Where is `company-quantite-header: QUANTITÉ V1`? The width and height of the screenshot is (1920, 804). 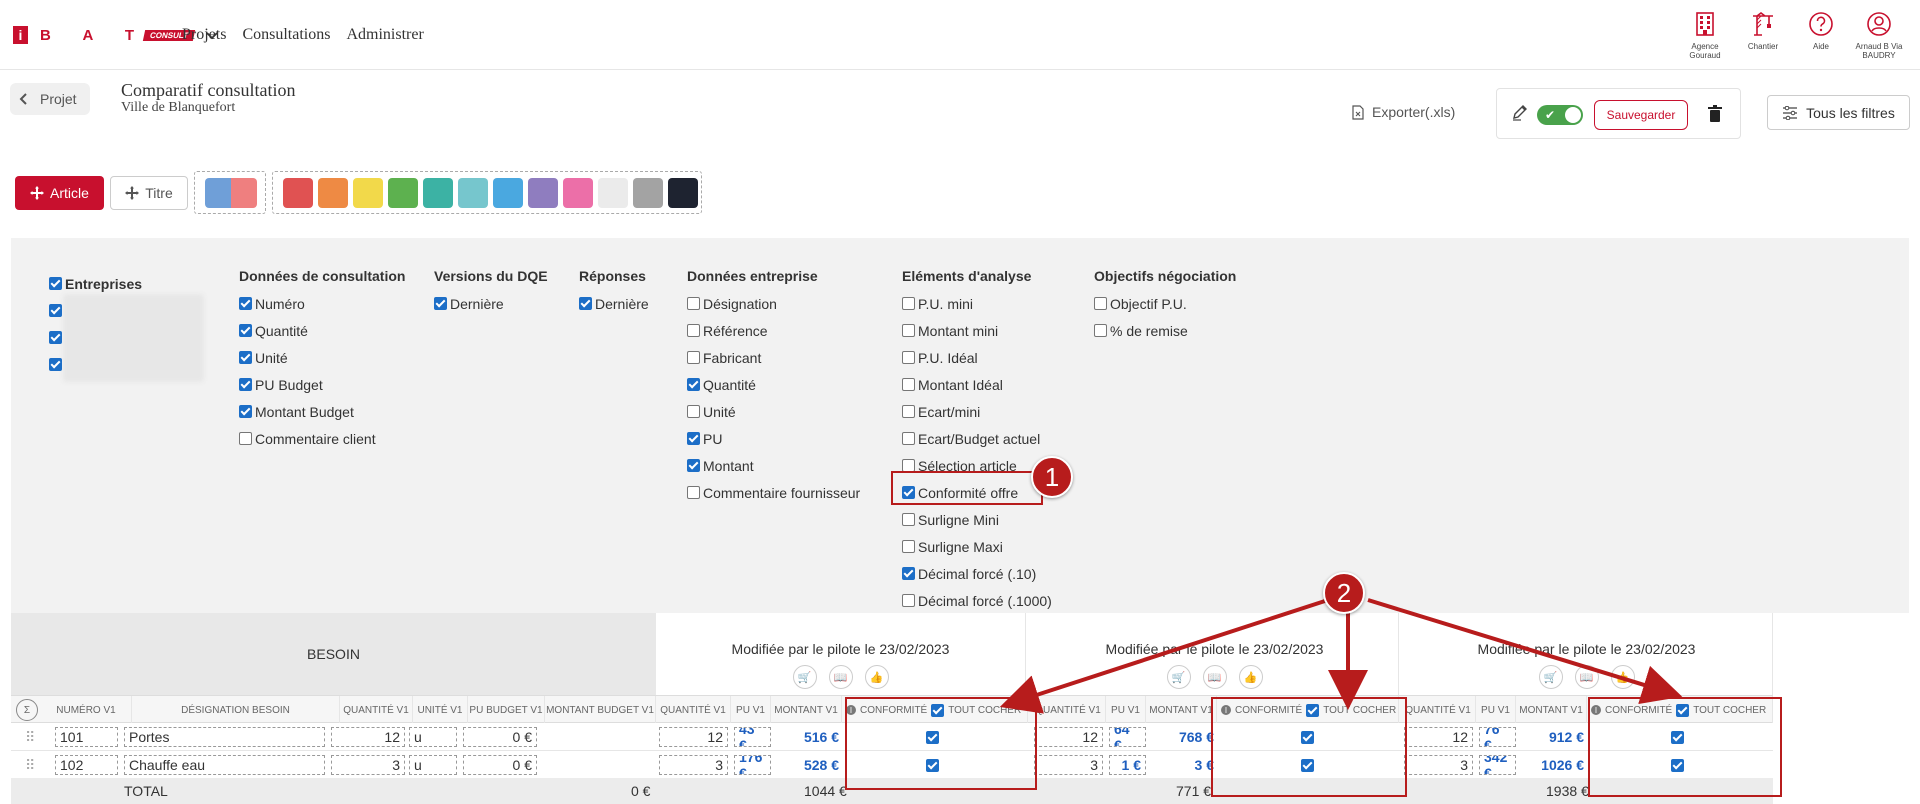 company-quantite-header: QUANTITÉ V1 is located at coordinates (693, 710).